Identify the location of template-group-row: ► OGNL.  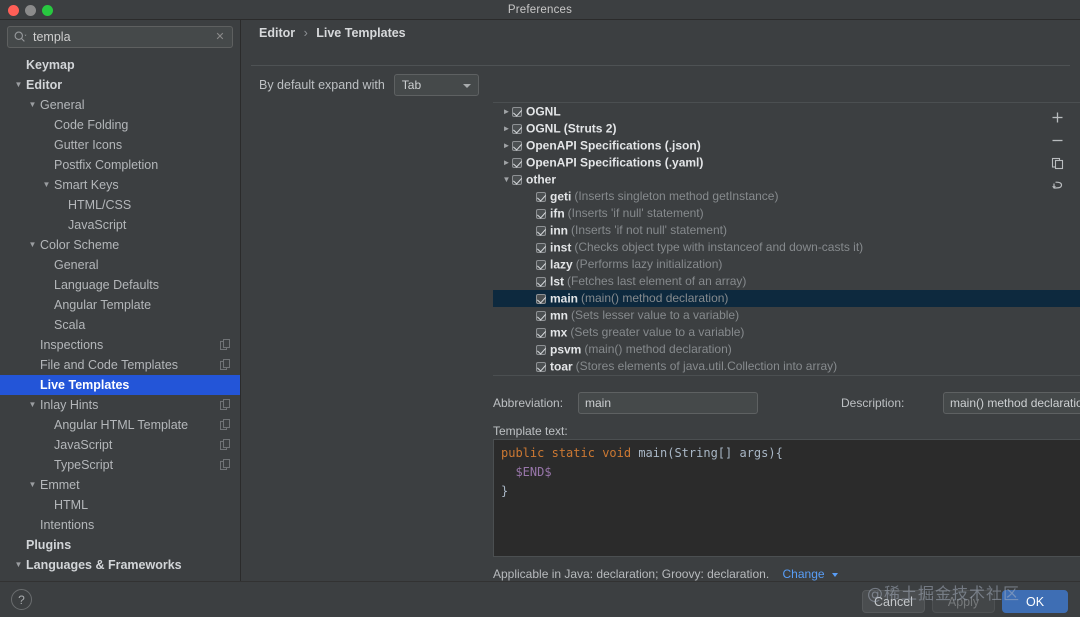
(786, 111).